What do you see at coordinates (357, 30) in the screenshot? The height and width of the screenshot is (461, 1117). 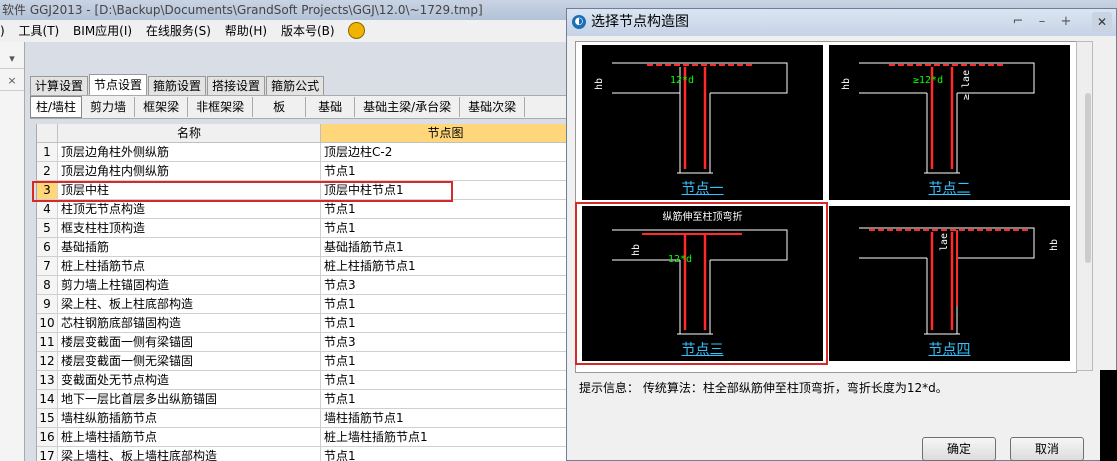 I see `helmet-icon` at bounding box center [357, 30].